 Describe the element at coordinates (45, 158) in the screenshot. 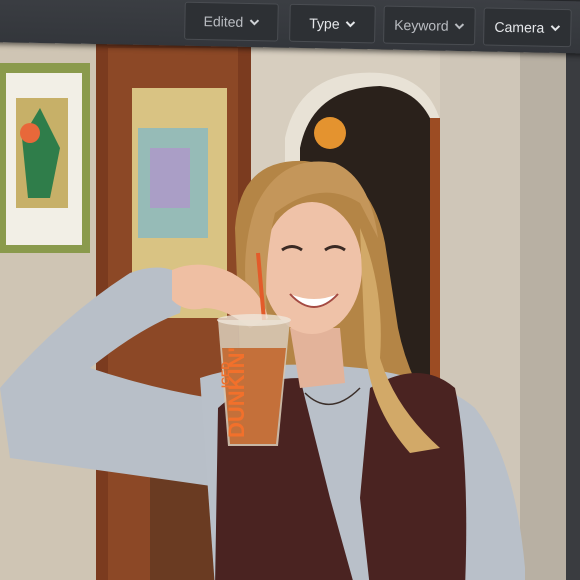

I see `wall-painting` at that location.